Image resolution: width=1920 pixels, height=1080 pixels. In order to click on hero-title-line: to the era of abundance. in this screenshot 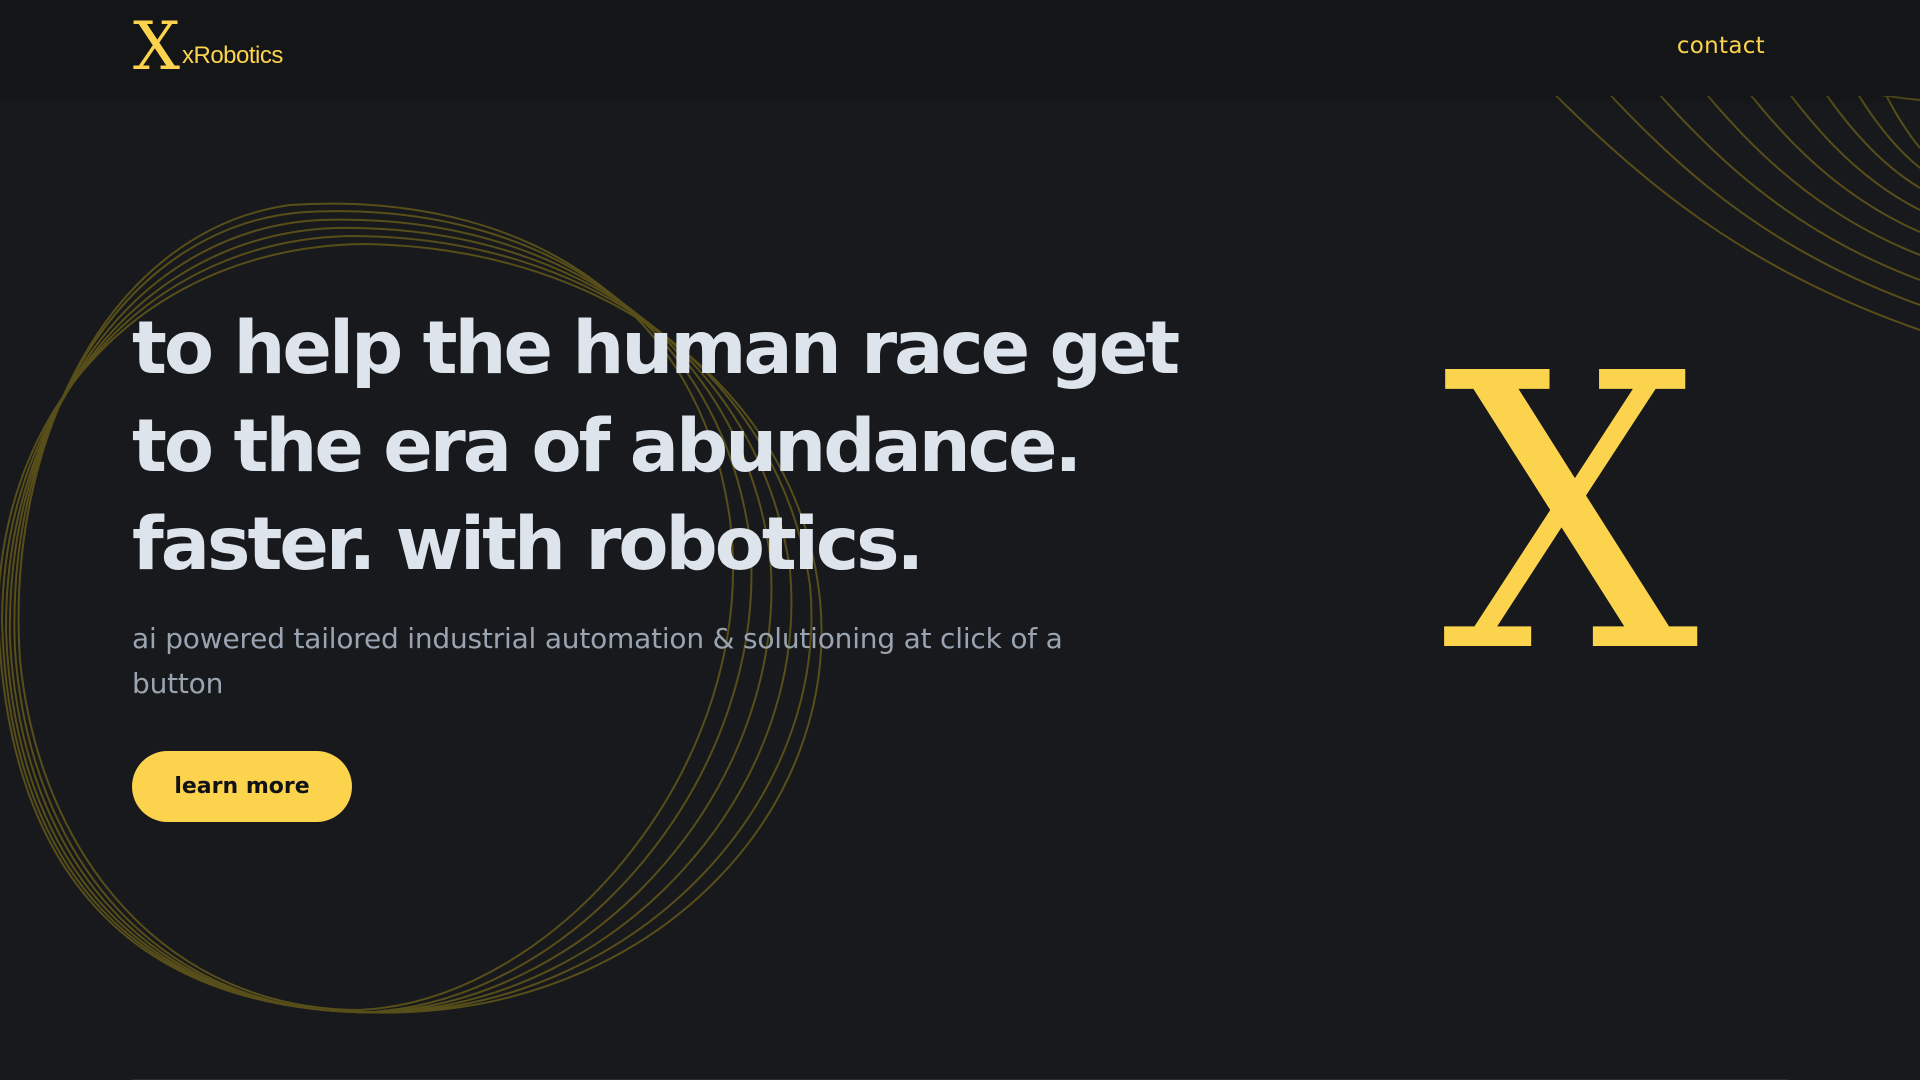, I will do `click(607, 446)`.